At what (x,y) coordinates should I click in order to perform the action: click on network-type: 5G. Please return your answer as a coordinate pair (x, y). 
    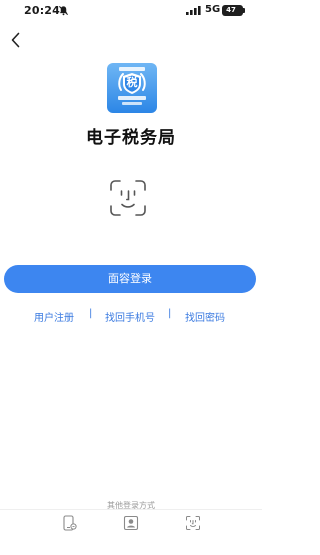
    Looking at the image, I should click on (213, 9).